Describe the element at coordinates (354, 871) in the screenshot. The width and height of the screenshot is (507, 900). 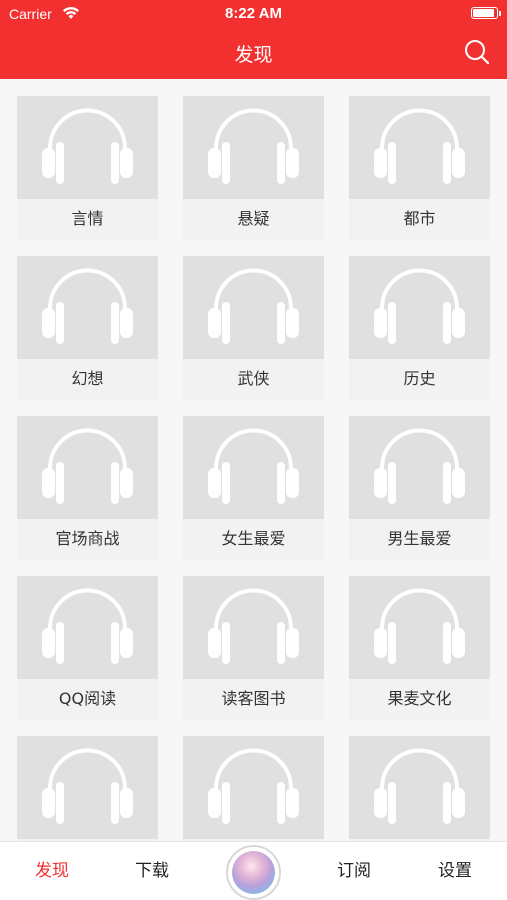
I see `tab-subscribe: 订阅` at that location.